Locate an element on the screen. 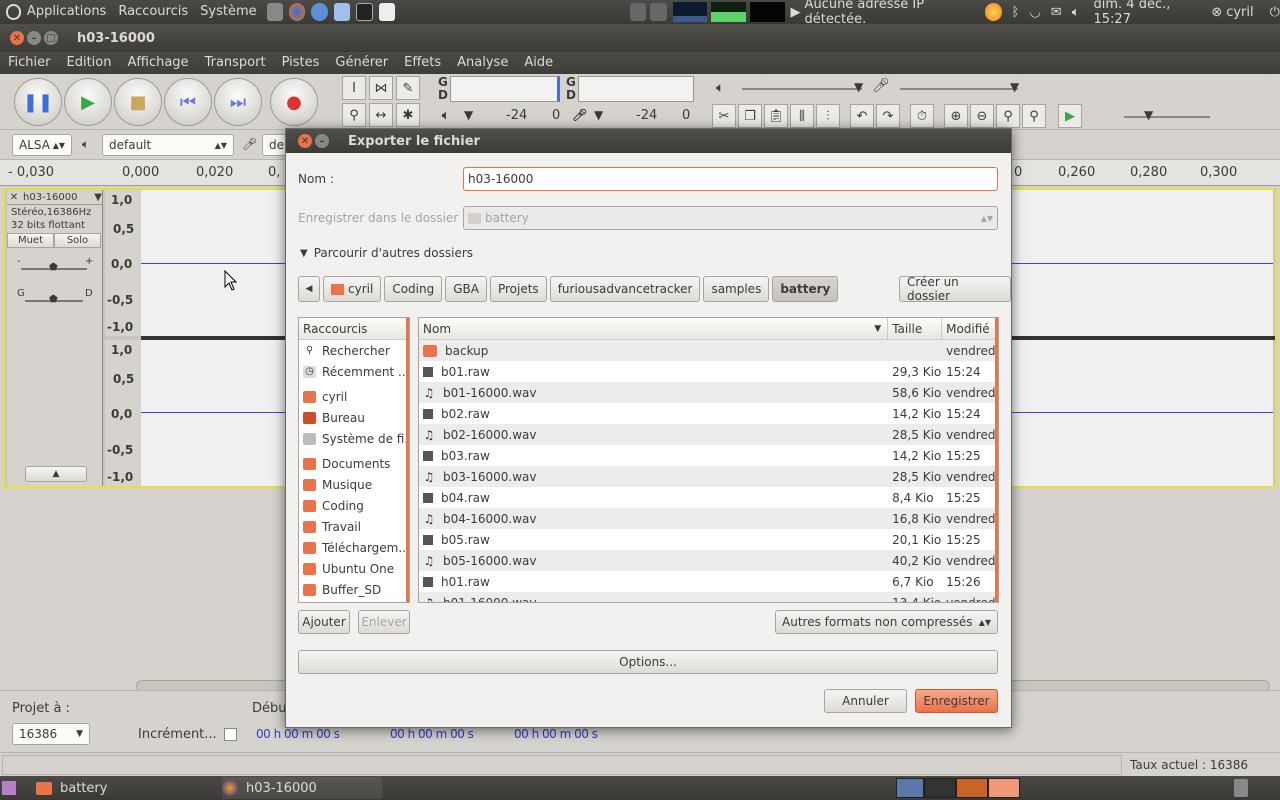  pause-button: ❚❚ is located at coordinates (38, 102).